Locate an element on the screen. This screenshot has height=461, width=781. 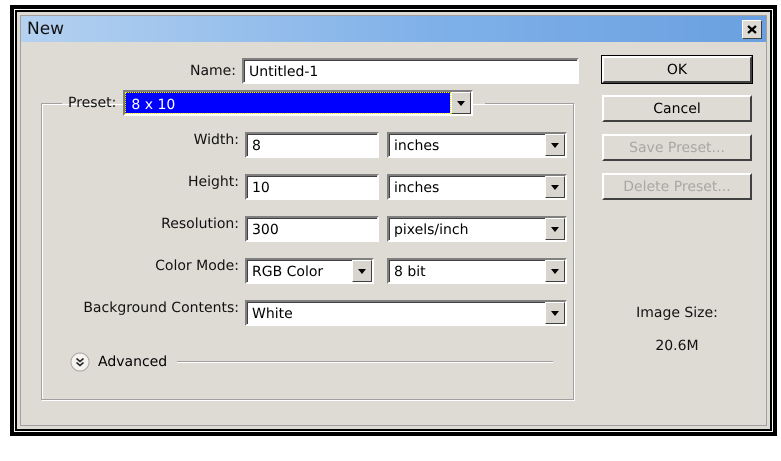
info-label: Image Size: is located at coordinates (677, 313).